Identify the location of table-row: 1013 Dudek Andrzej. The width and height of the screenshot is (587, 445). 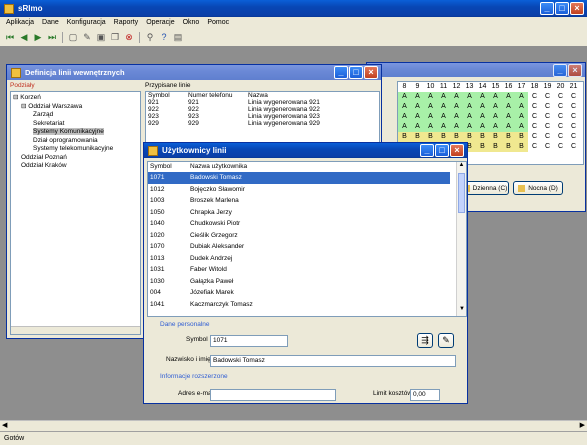
(299, 259).